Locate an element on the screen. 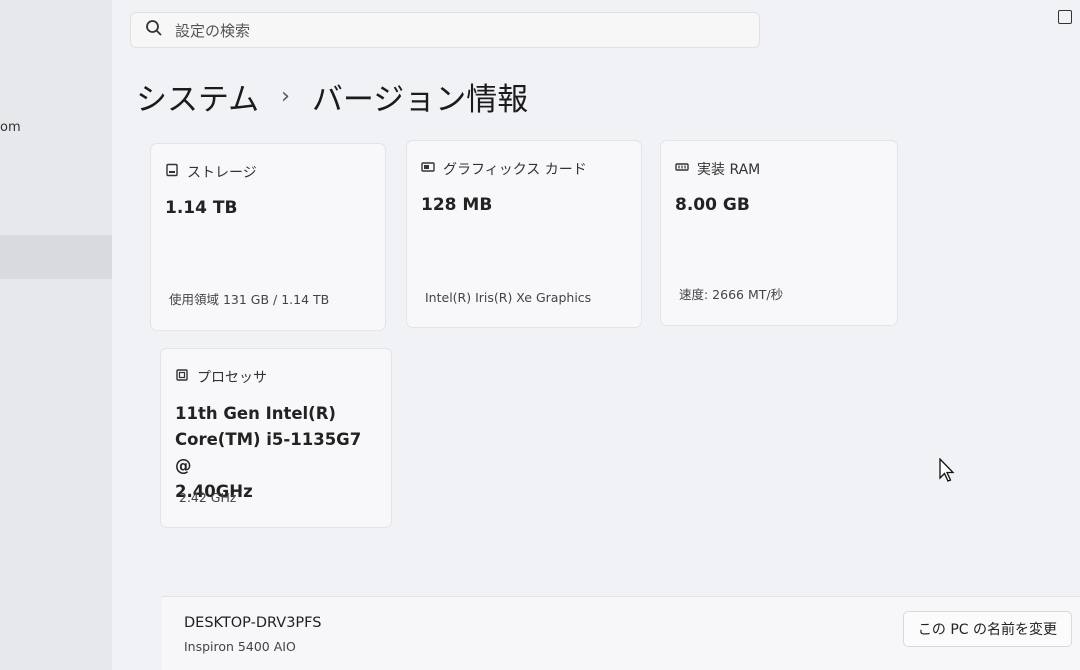  device-model: Inspiron 5400 AIO is located at coordinates (240, 646).